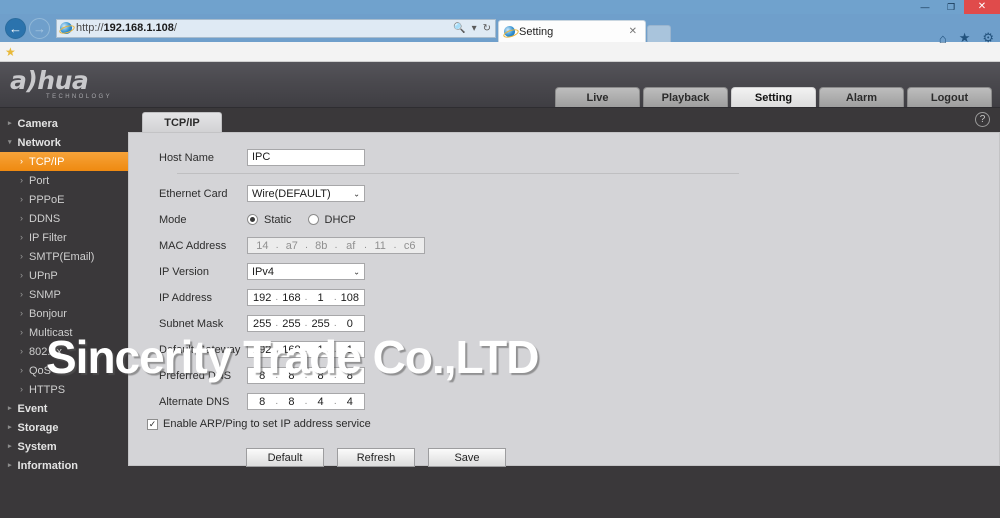 The height and width of the screenshot is (518, 1000). Describe the element at coordinates (306, 375) in the screenshot. I see `preferred-dns-input: 8 . 8 . 8 . 8` at that location.